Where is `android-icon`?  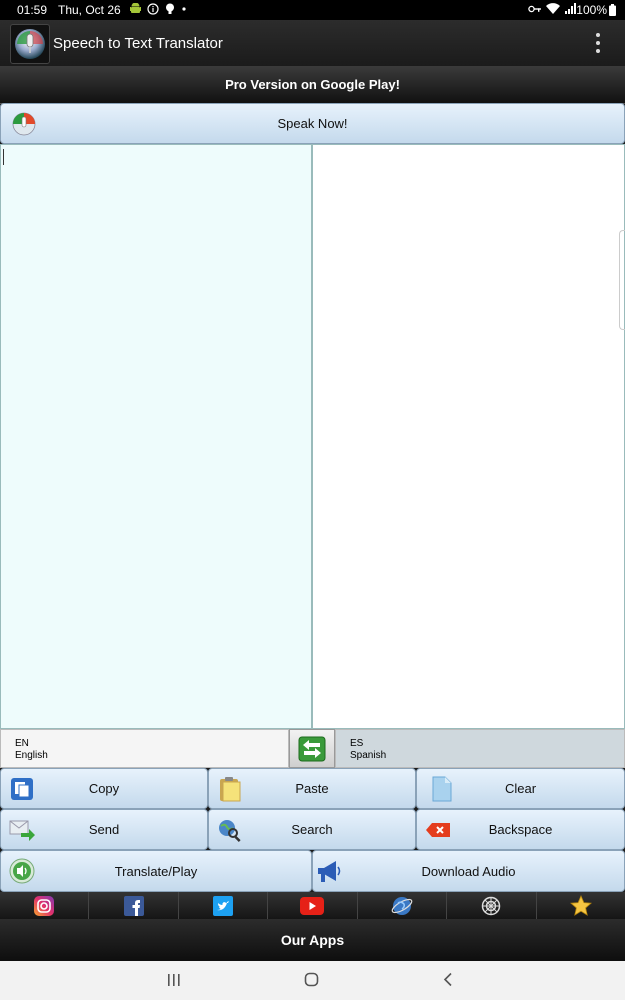
android-icon is located at coordinates (135, 8).